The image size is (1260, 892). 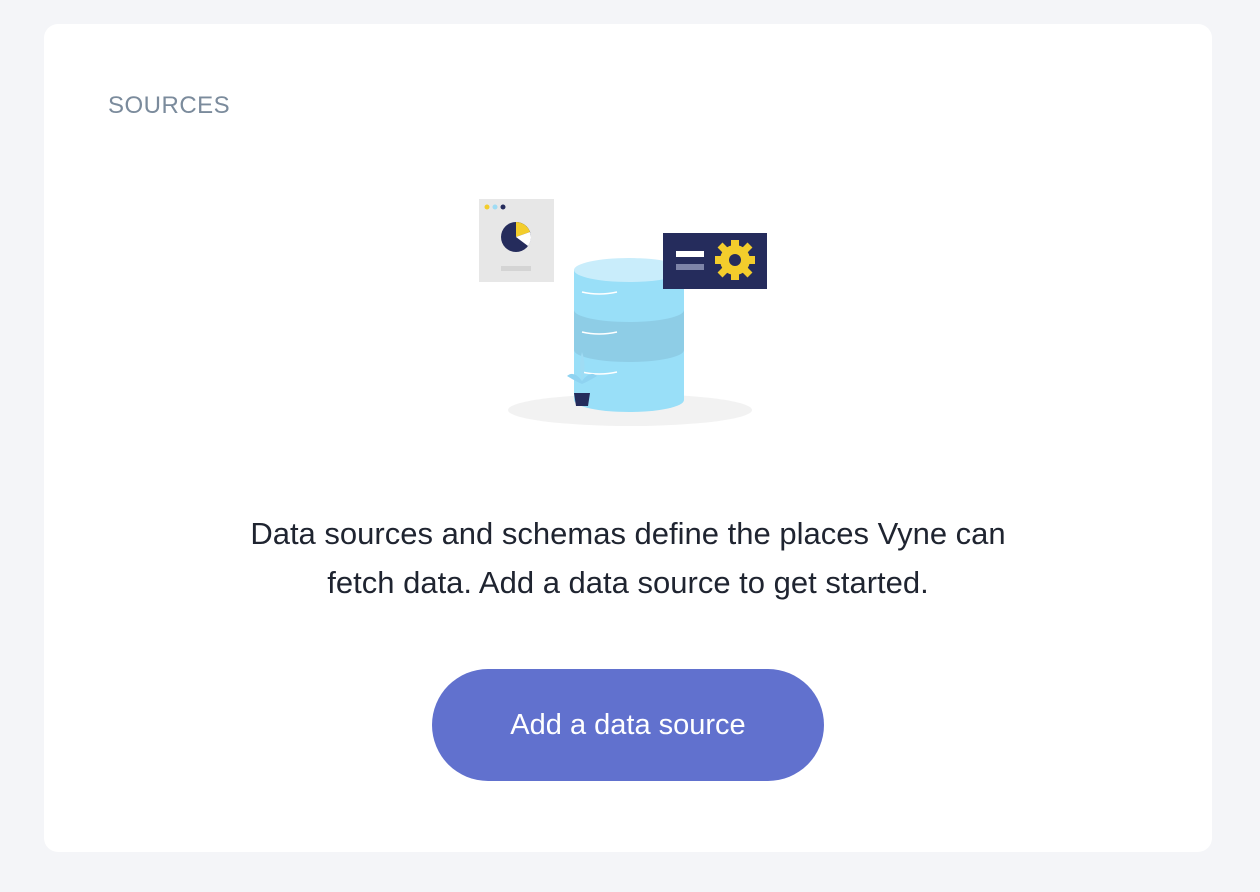 I want to click on database-illustration, so click(x=623, y=312).